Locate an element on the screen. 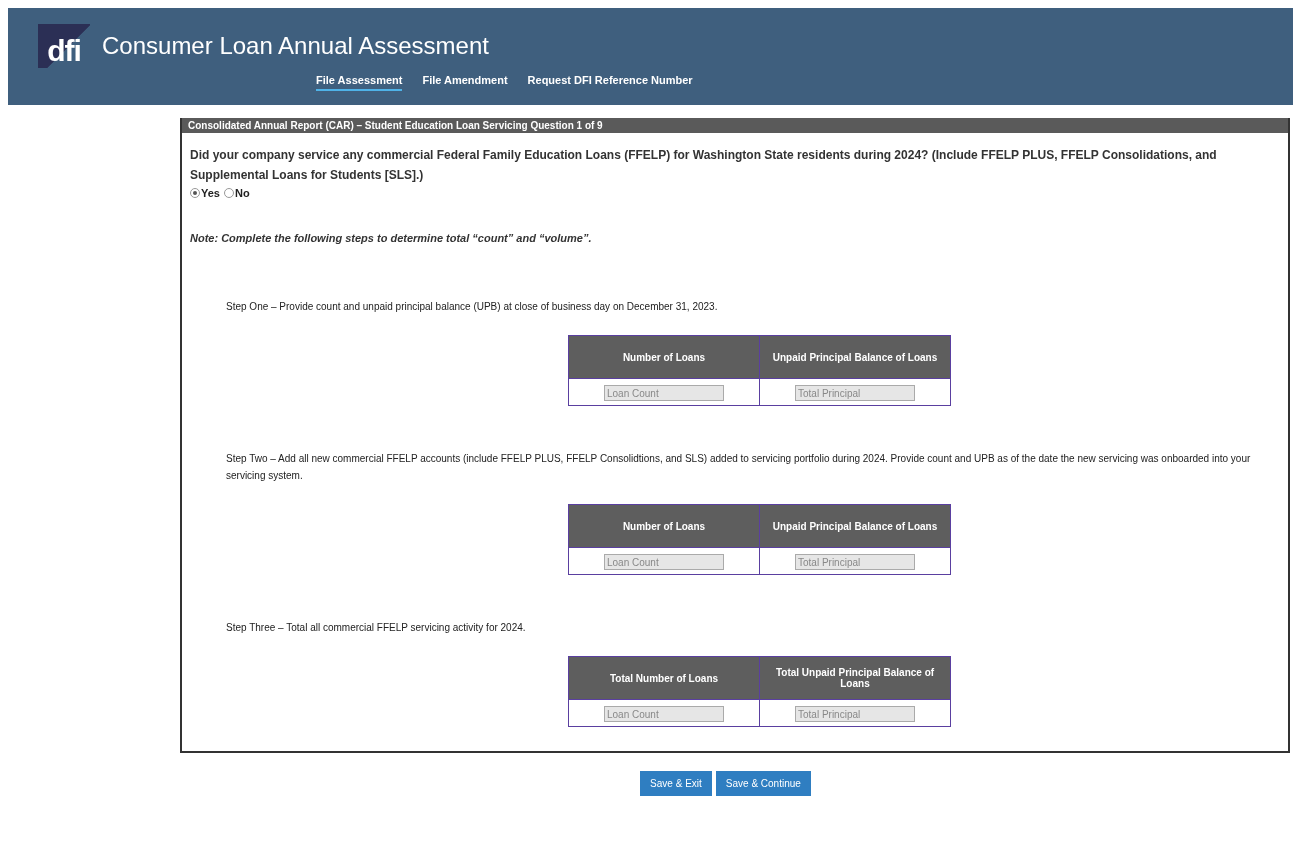 The image size is (1301, 859). panel-legend: Consolidated Annual Report (CAR) – Student Education Loan Servicing Question 1 of 9 is located at coordinates (735, 125).